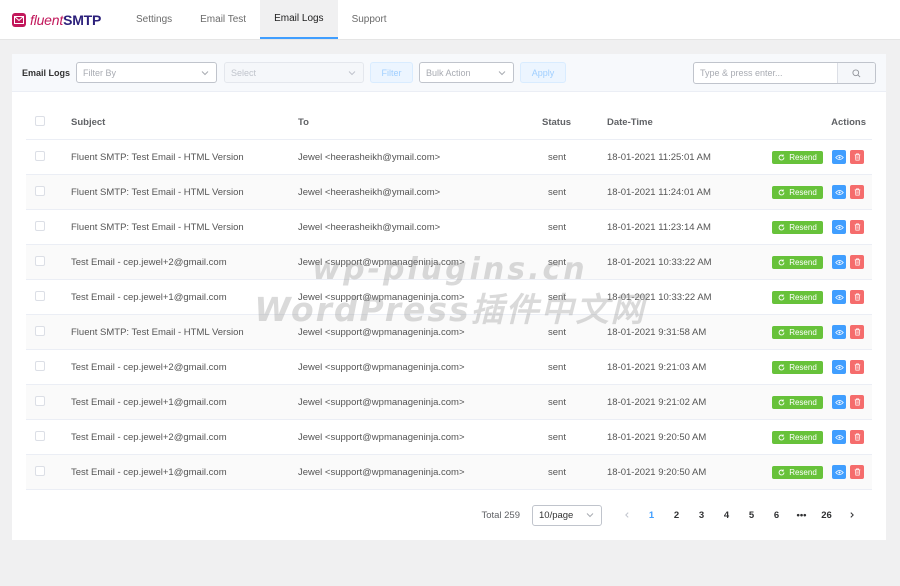 Image resolution: width=900 pixels, height=586 pixels. Describe the element at coordinates (61, 19) in the screenshot. I see `brand: fluentSMTP` at that location.